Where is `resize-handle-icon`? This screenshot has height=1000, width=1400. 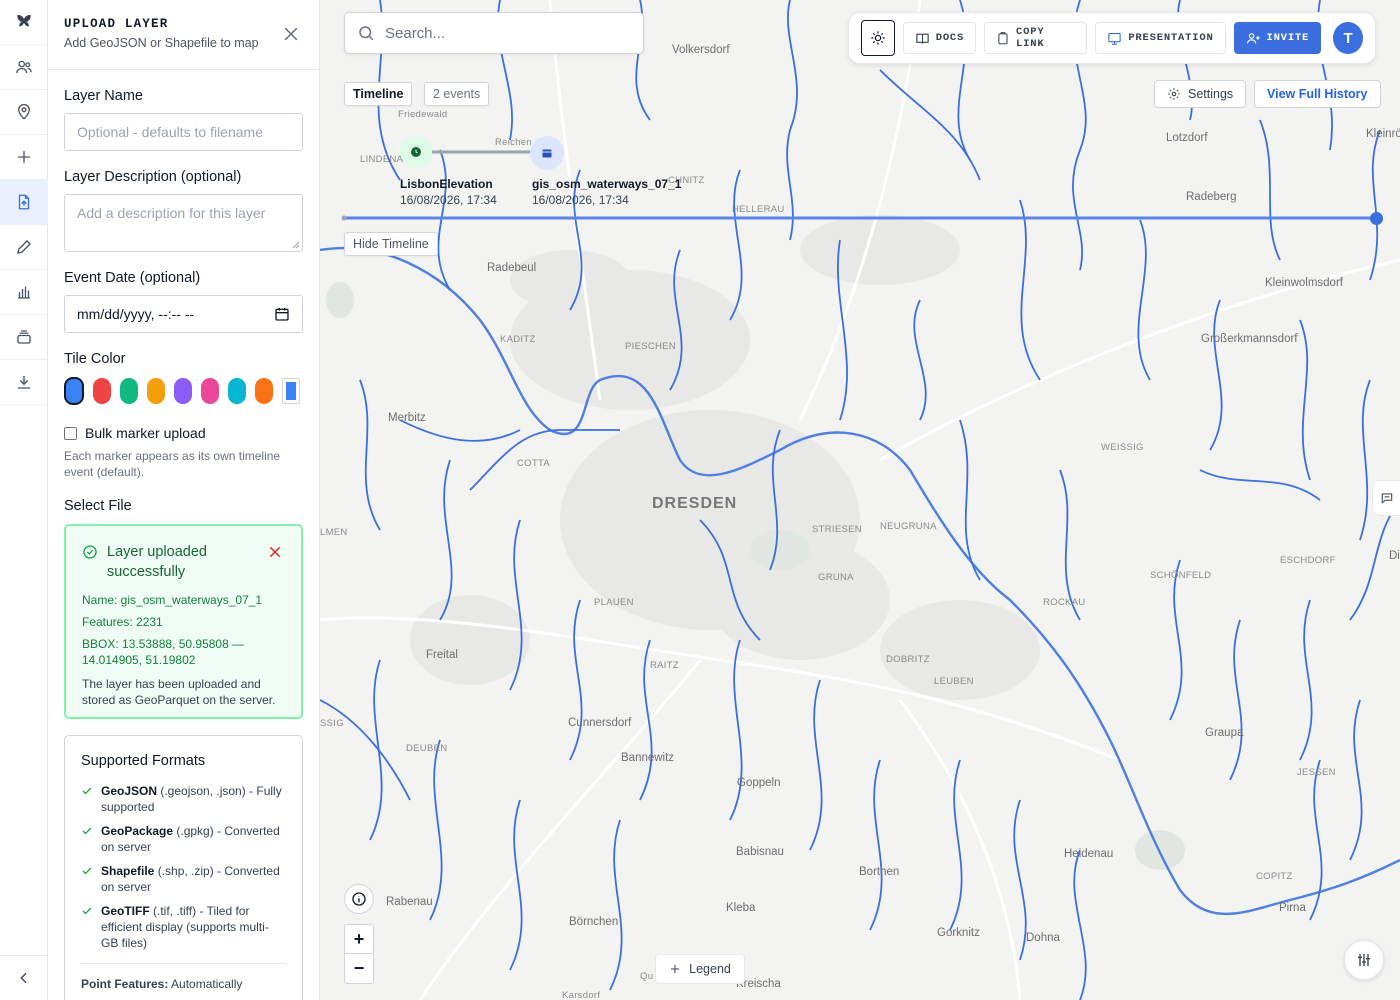
resize-handle-icon is located at coordinates (296, 245).